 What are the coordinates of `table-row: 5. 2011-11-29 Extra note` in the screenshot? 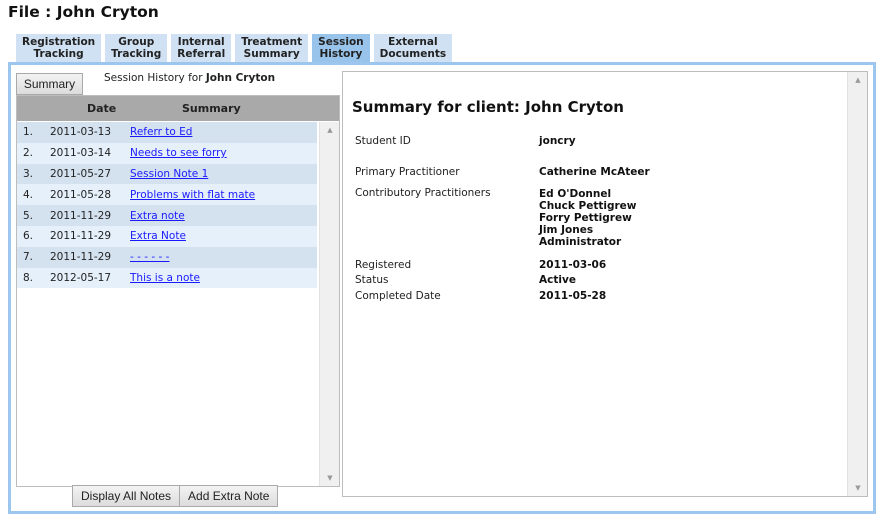 It's located at (167, 215).